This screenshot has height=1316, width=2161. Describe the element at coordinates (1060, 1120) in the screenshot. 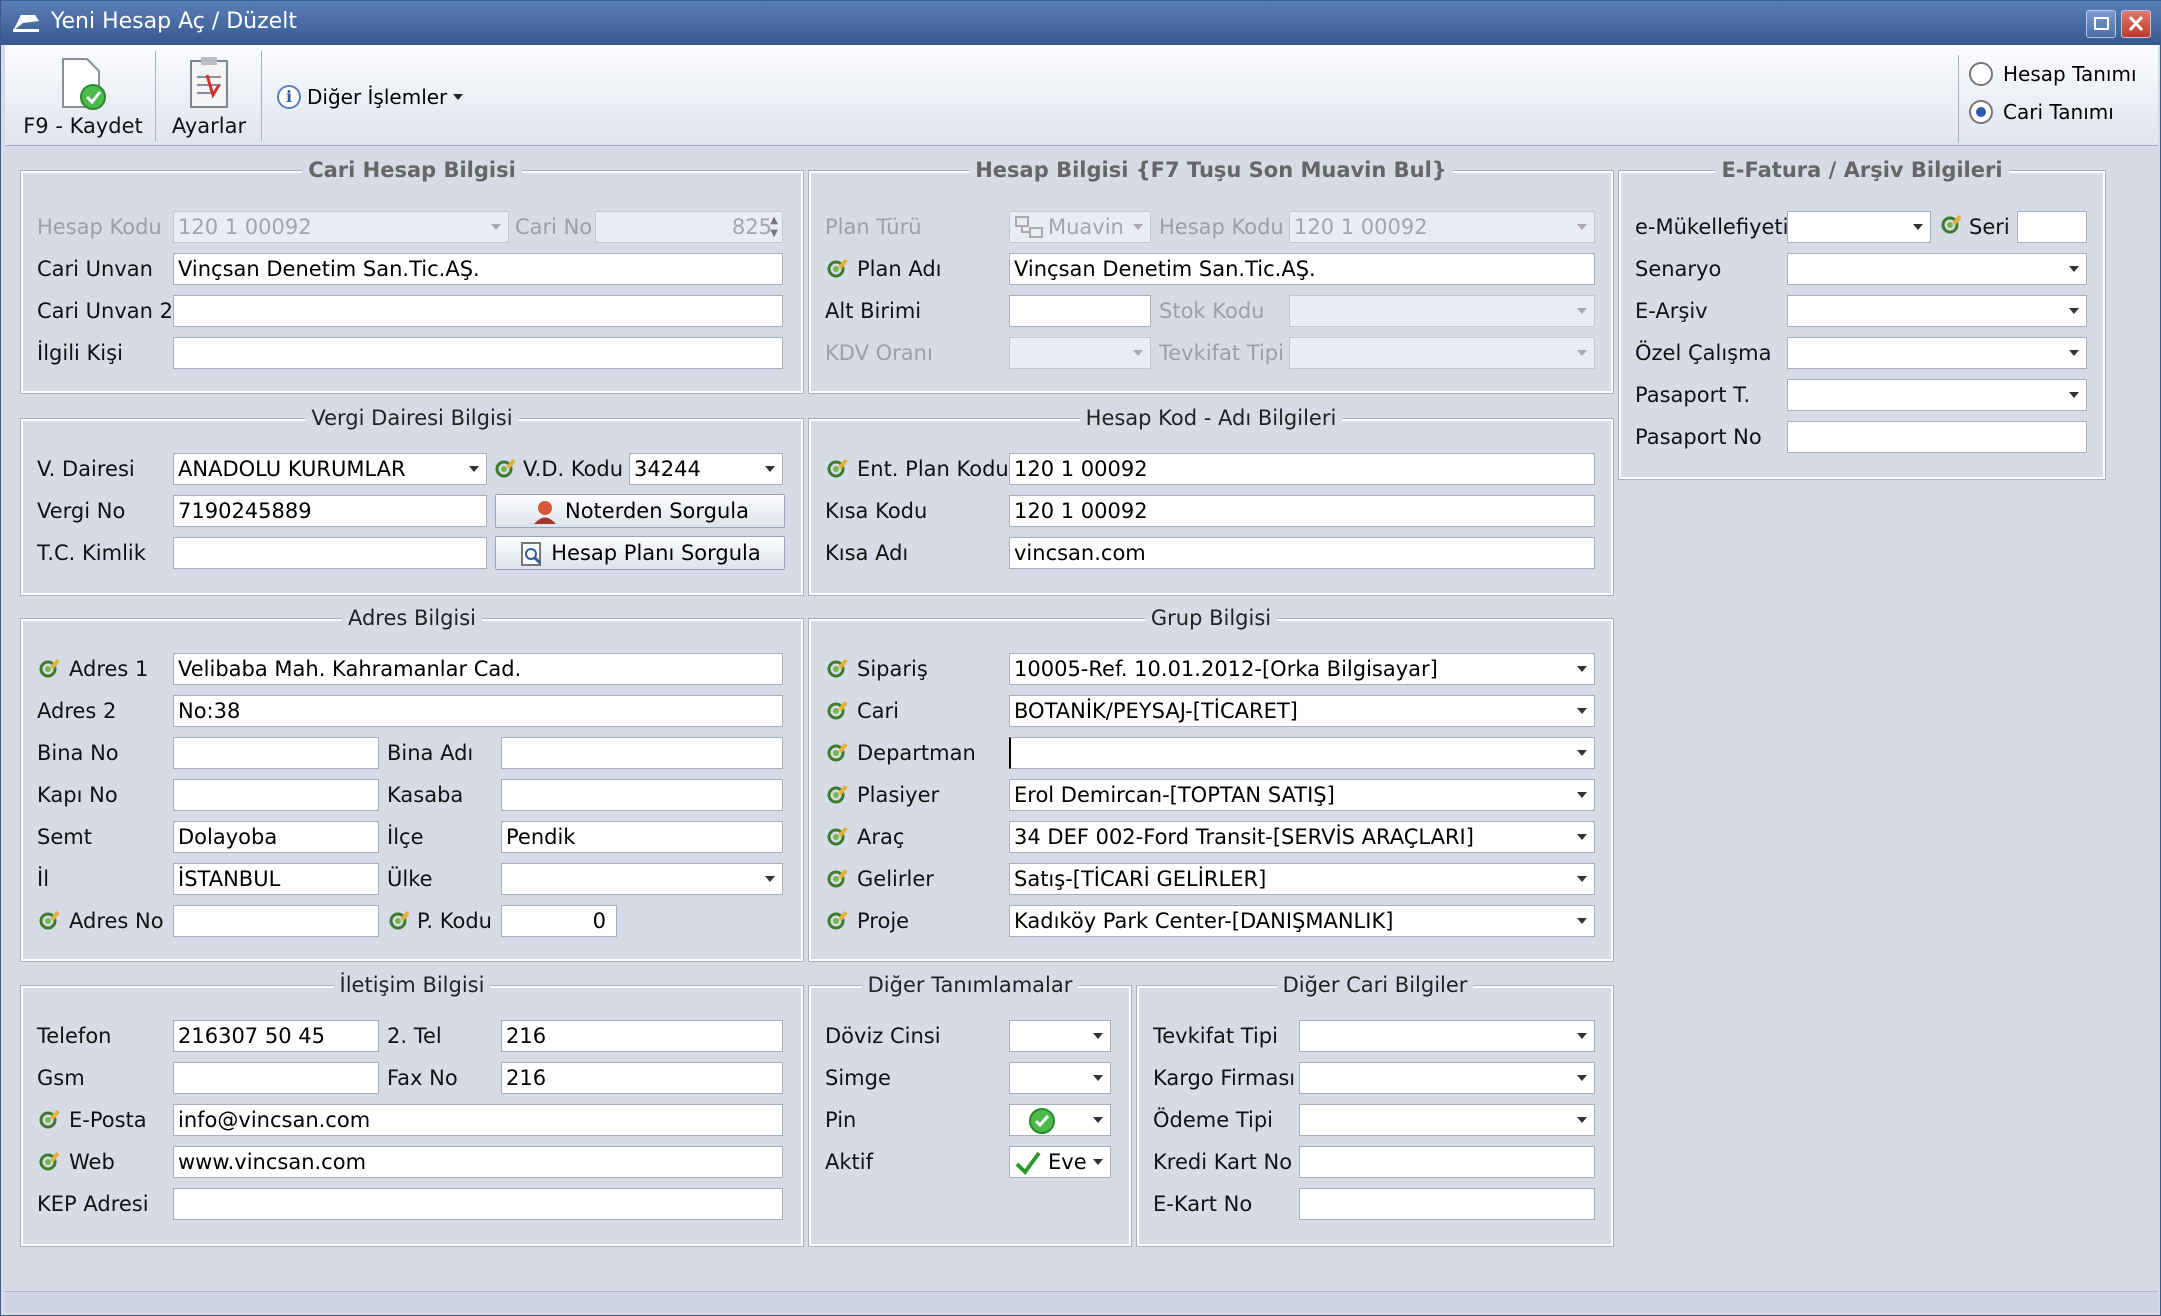

I see `pin-select` at that location.